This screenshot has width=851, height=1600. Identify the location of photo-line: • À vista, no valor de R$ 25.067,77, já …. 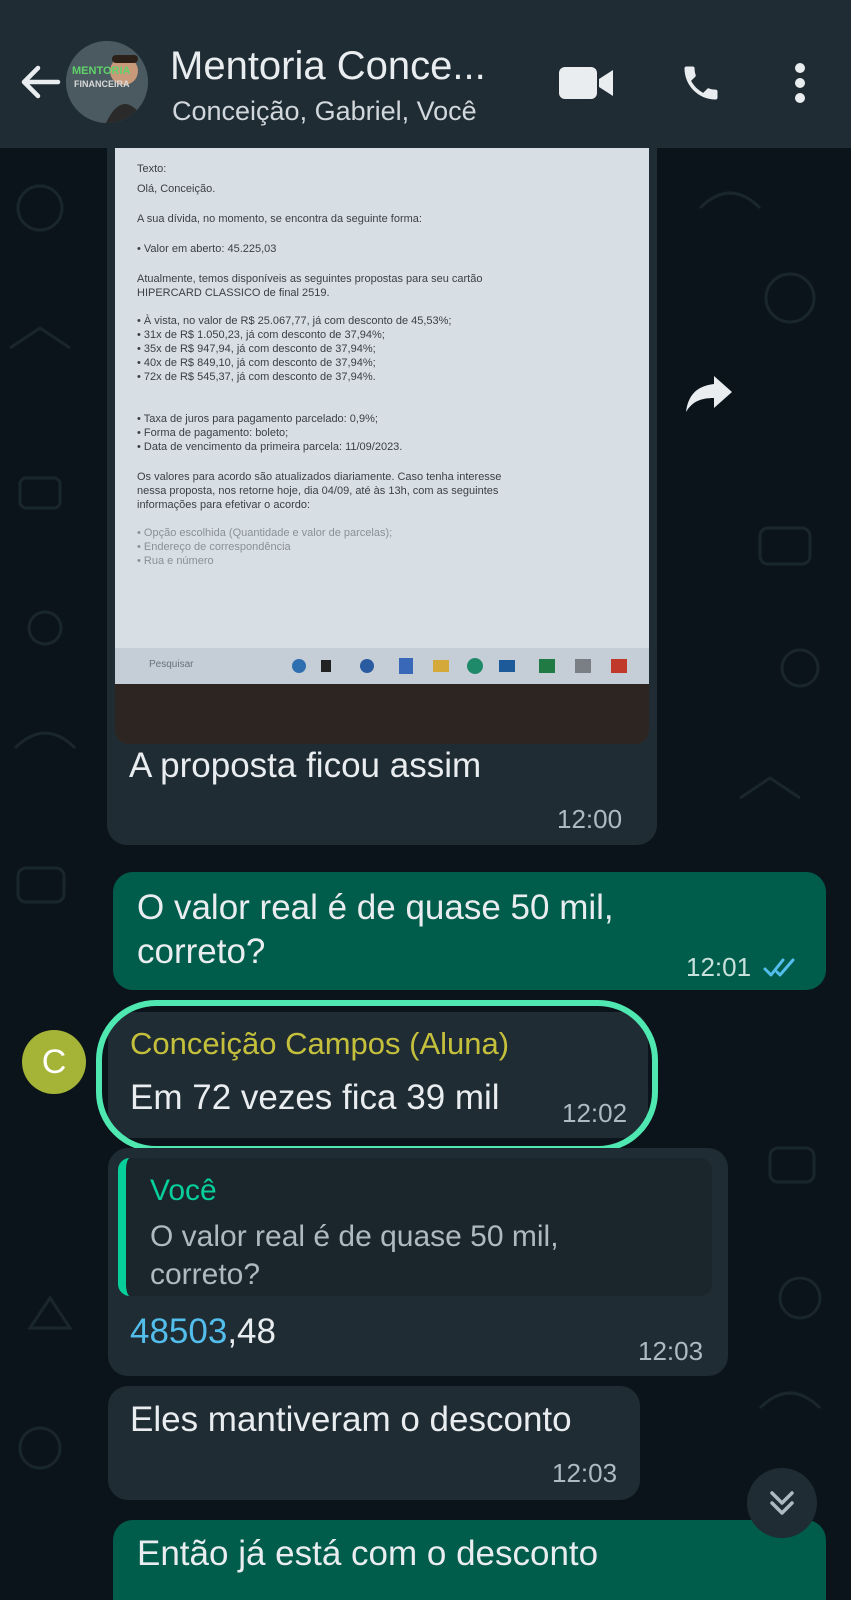
(294, 321).